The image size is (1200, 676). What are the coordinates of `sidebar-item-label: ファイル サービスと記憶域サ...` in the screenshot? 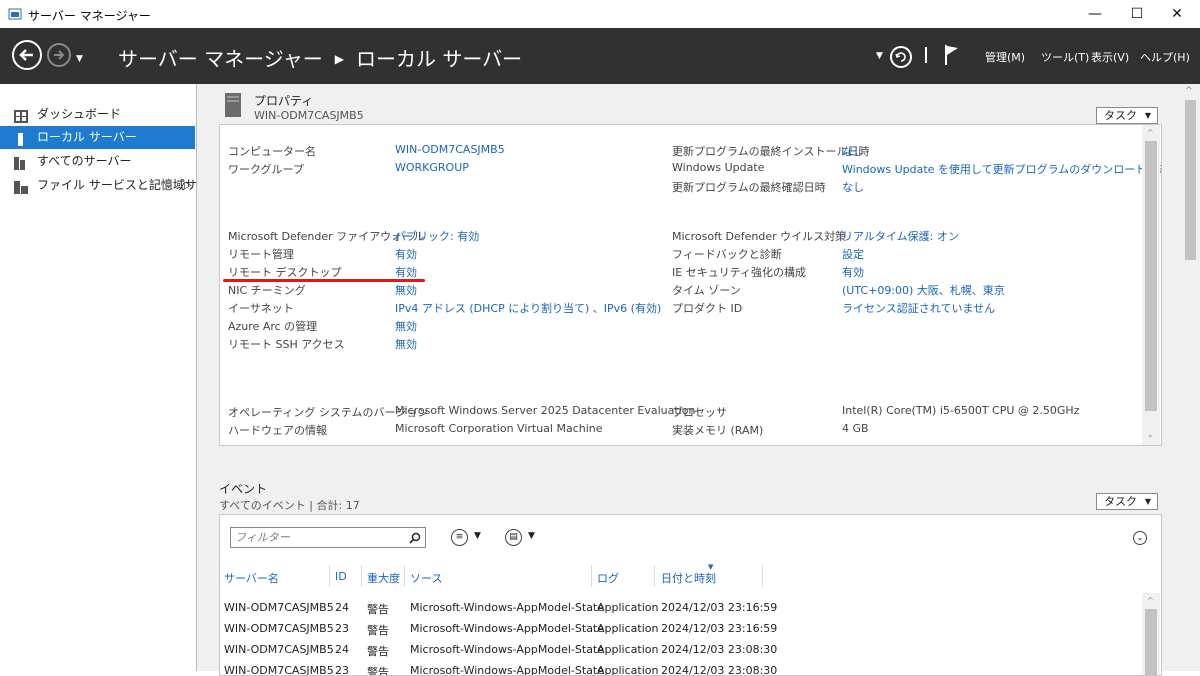 It's located at (123, 185).